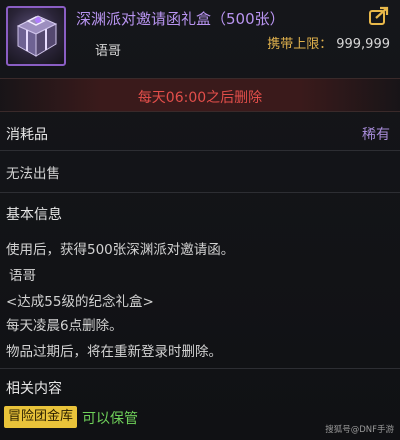 The width and height of the screenshot is (400, 440). Describe the element at coordinates (114, 352) in the screenshot. I see `info-line: 物品过期后，将在重新登录时删除。` at that location.